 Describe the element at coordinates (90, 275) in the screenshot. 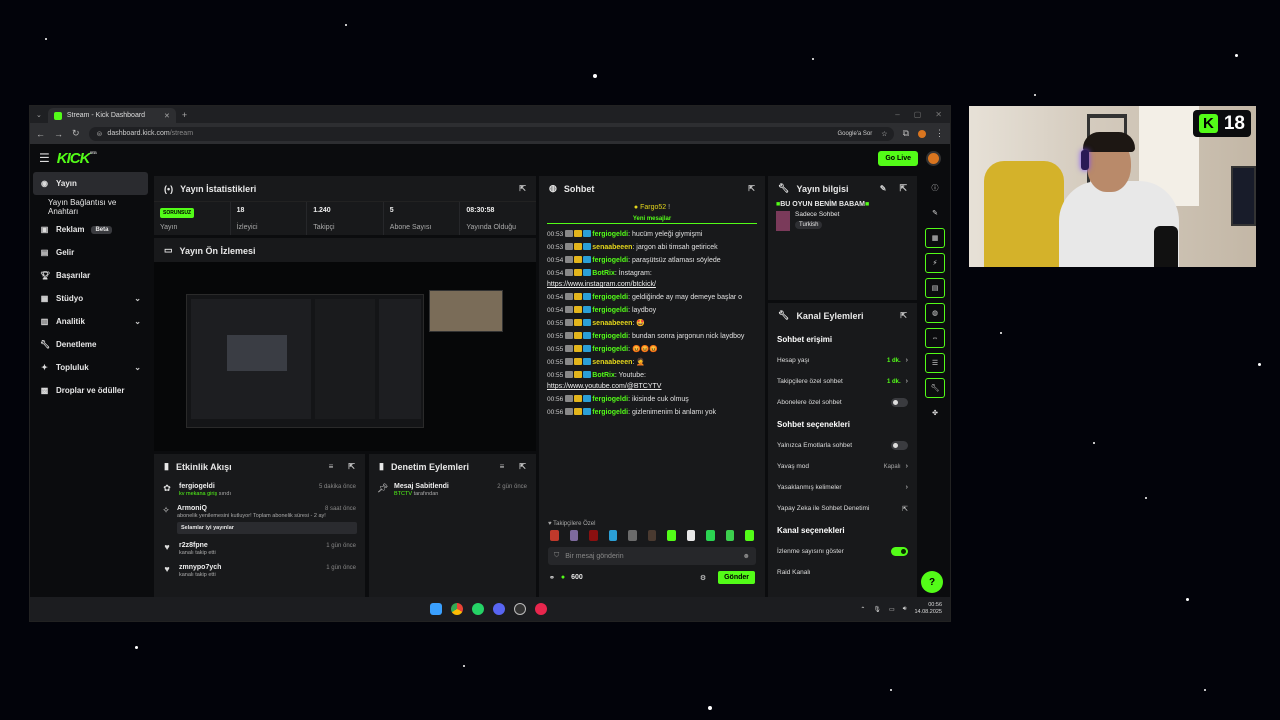

I see `sidebar-item-basarilar: 🏆︎ Başarılar` at that location.